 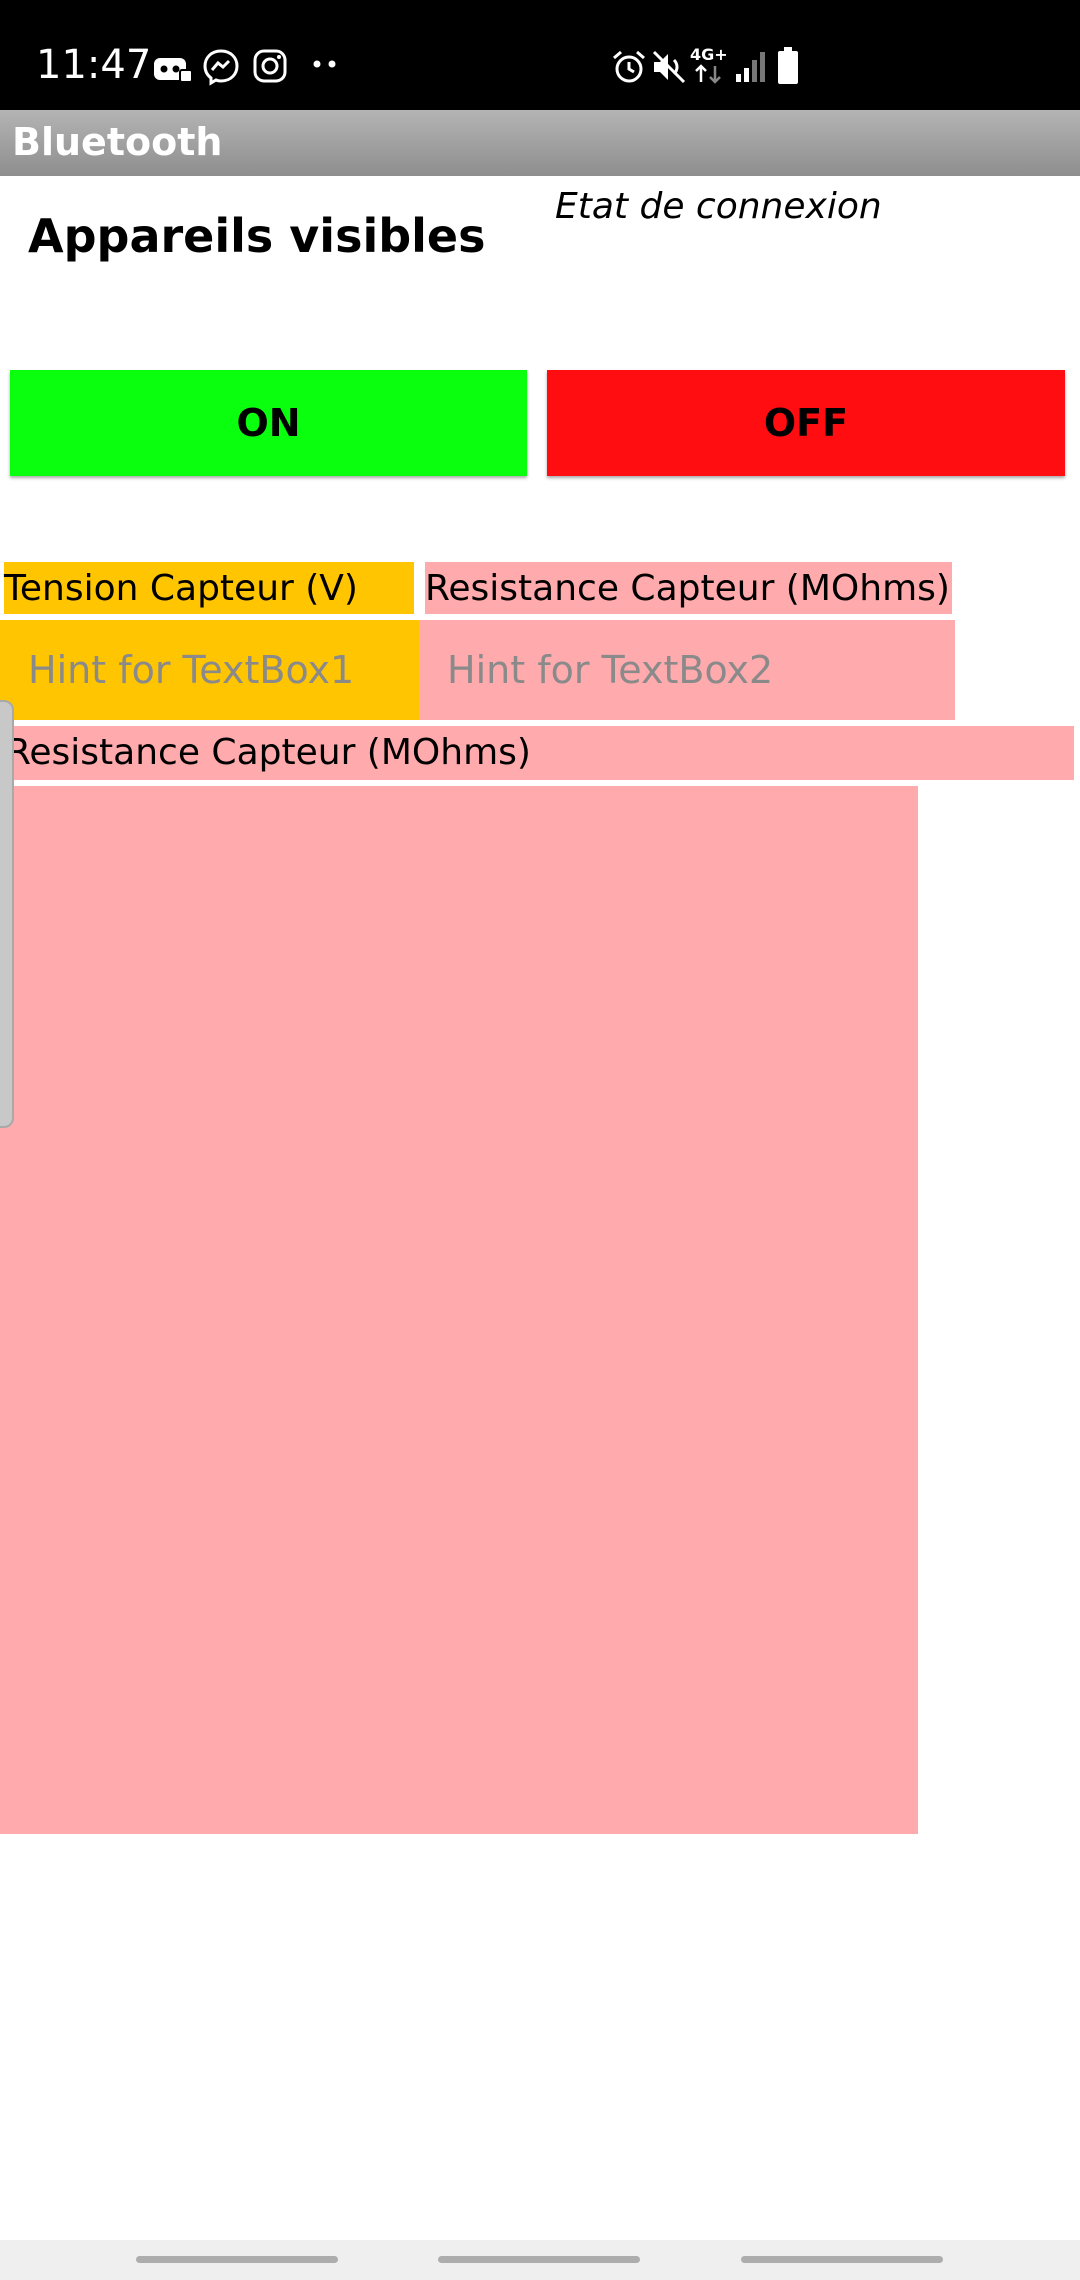 What do you see at coordinates (257, 236) in the screenshot?
I see `visible-devices-heading: Appareils visibles` at bounding box center [257, 236].